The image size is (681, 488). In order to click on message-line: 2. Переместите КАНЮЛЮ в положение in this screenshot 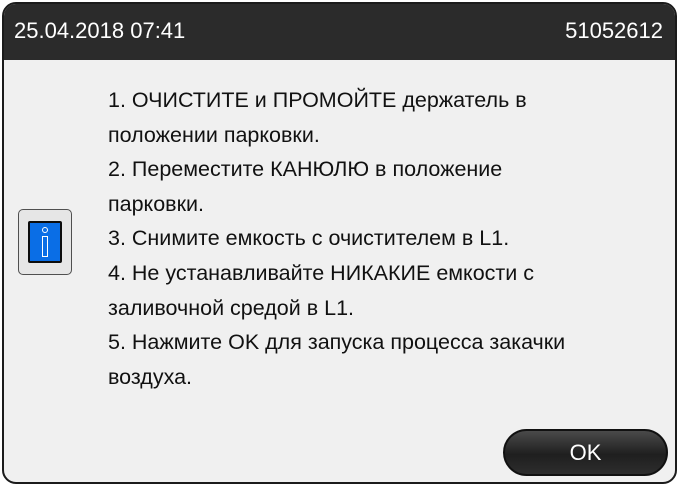, I will do `click(305, 169)`.